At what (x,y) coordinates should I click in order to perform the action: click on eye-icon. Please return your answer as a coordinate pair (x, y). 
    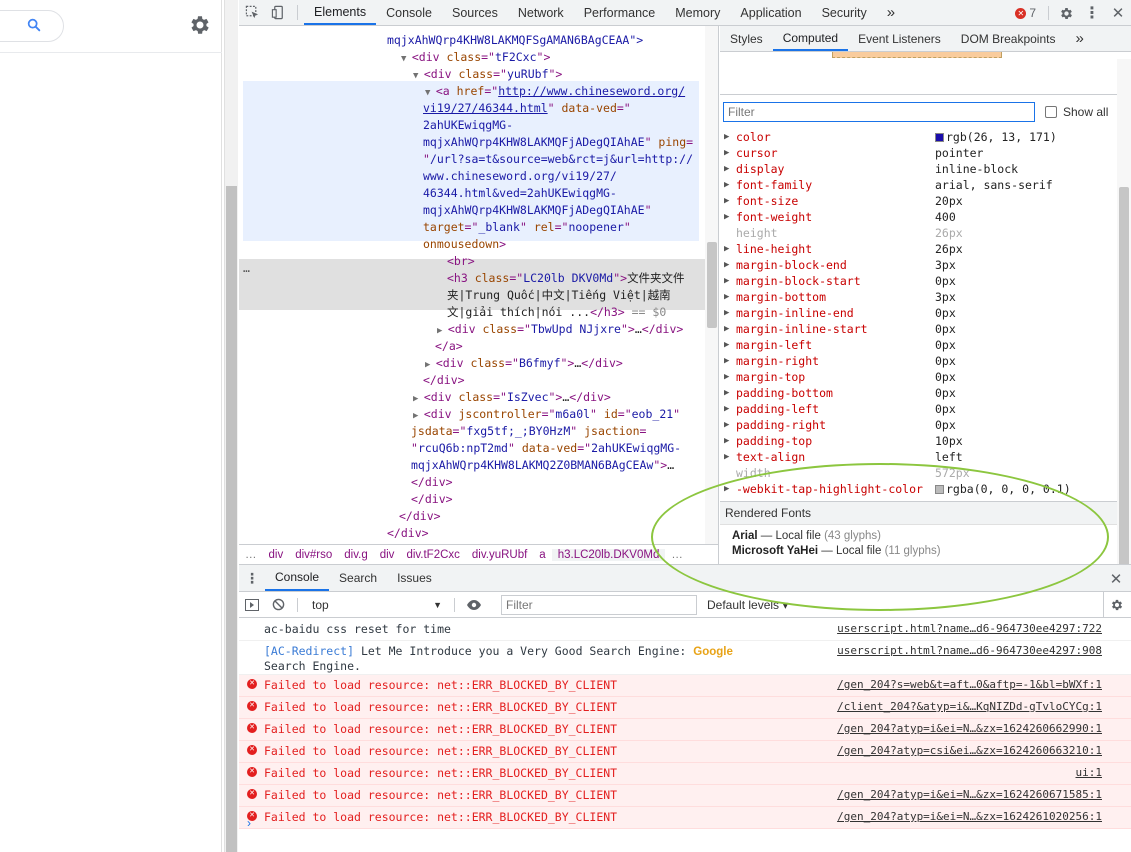
    Looking at the image, I should click on (474, 605).